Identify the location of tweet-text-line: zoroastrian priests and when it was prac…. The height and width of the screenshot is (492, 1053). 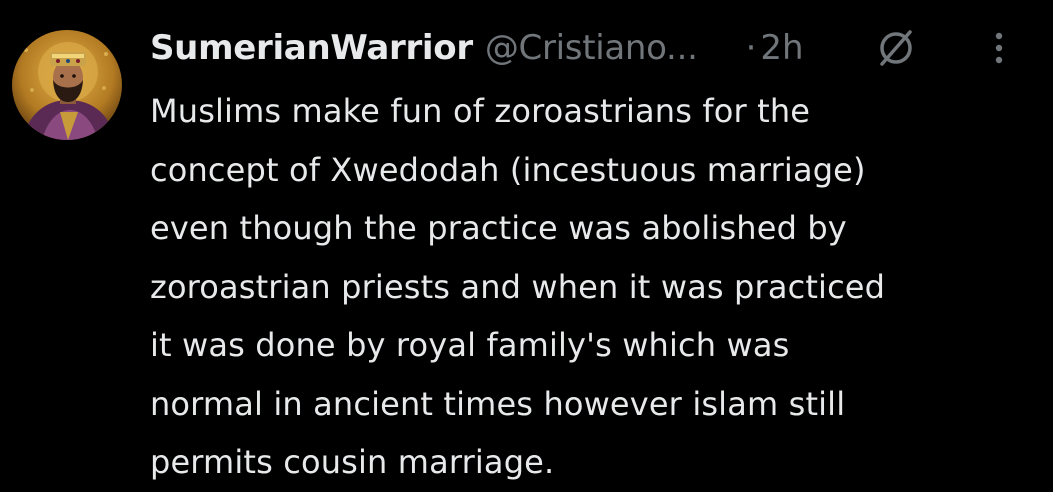
(518, 286).